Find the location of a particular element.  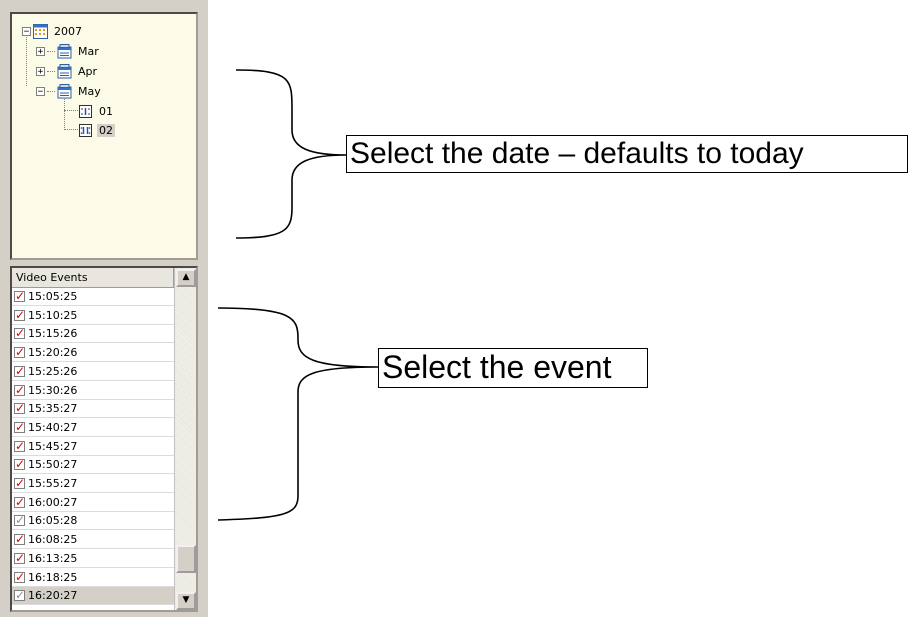

date-callout: Select the date – defaults to today is located at coordinates (627, 154).